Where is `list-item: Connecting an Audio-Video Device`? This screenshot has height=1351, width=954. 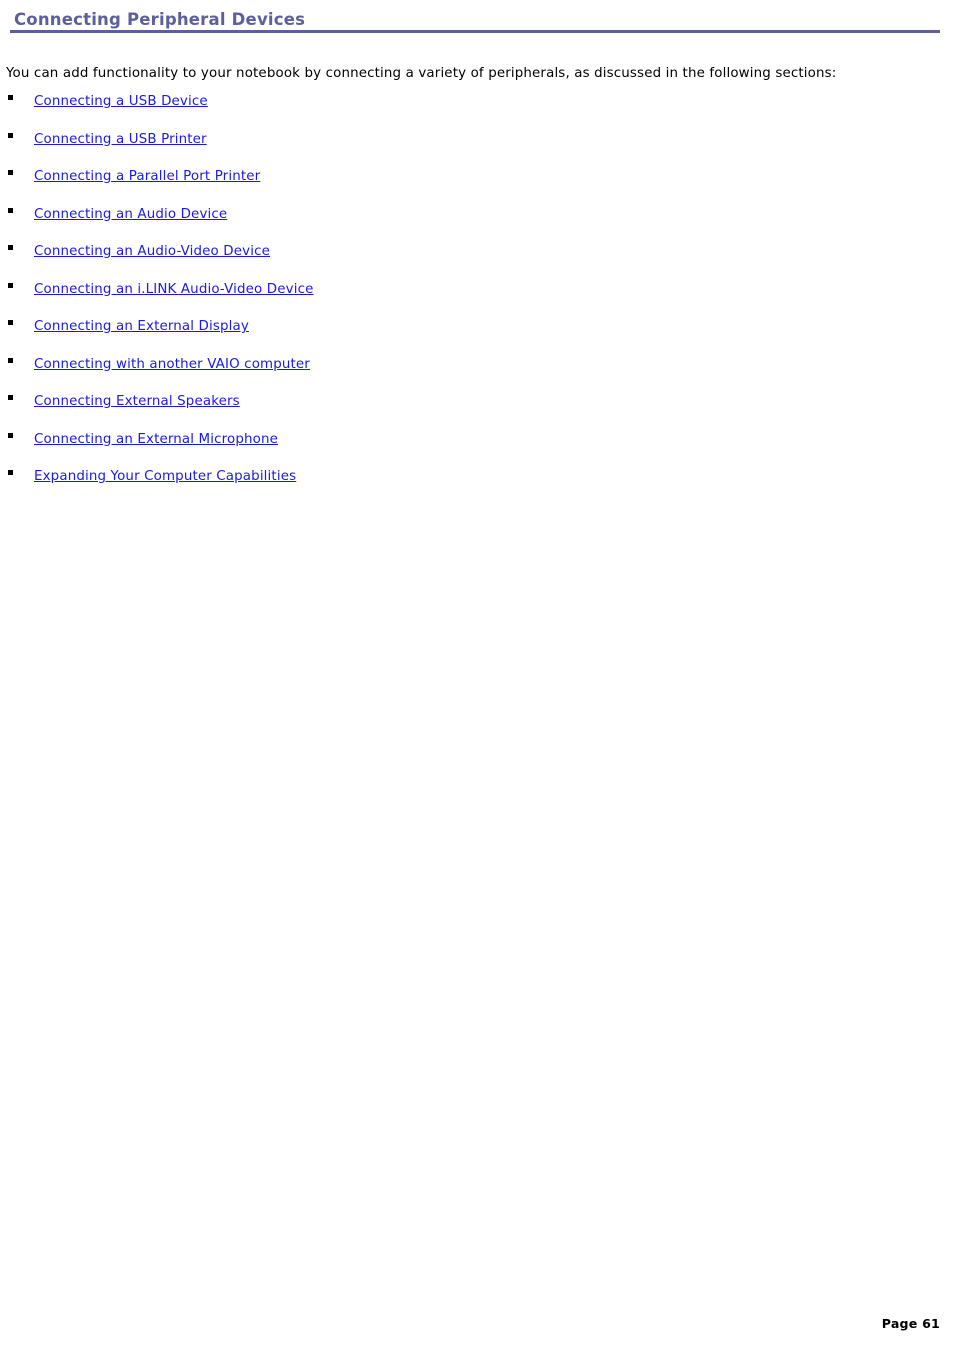
list-item: Connecting an Audio-Video Device is located at coordinates (477, 259).